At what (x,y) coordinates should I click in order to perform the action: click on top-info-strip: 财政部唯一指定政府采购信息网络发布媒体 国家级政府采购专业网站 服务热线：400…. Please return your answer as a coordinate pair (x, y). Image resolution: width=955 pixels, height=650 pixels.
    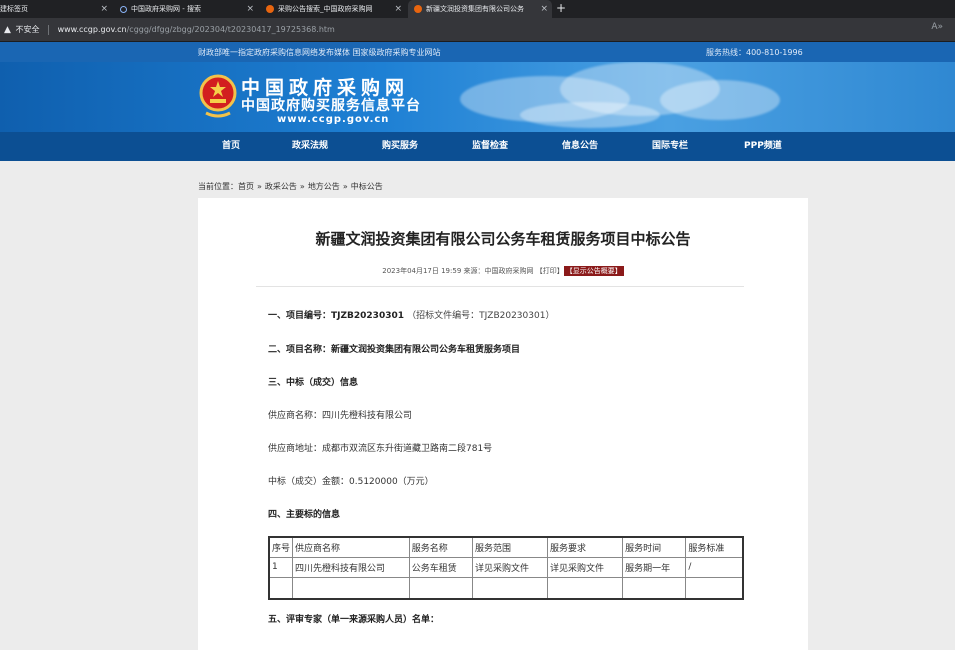
    Looking at the image, I should click on (477, 52).